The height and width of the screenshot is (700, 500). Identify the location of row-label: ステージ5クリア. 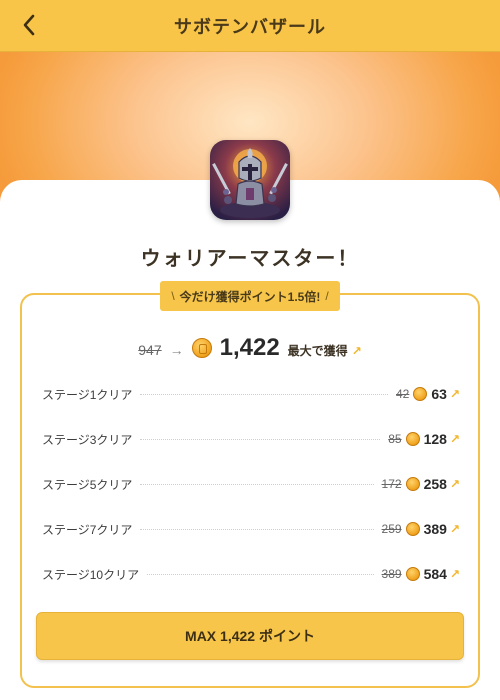
(87, 484).